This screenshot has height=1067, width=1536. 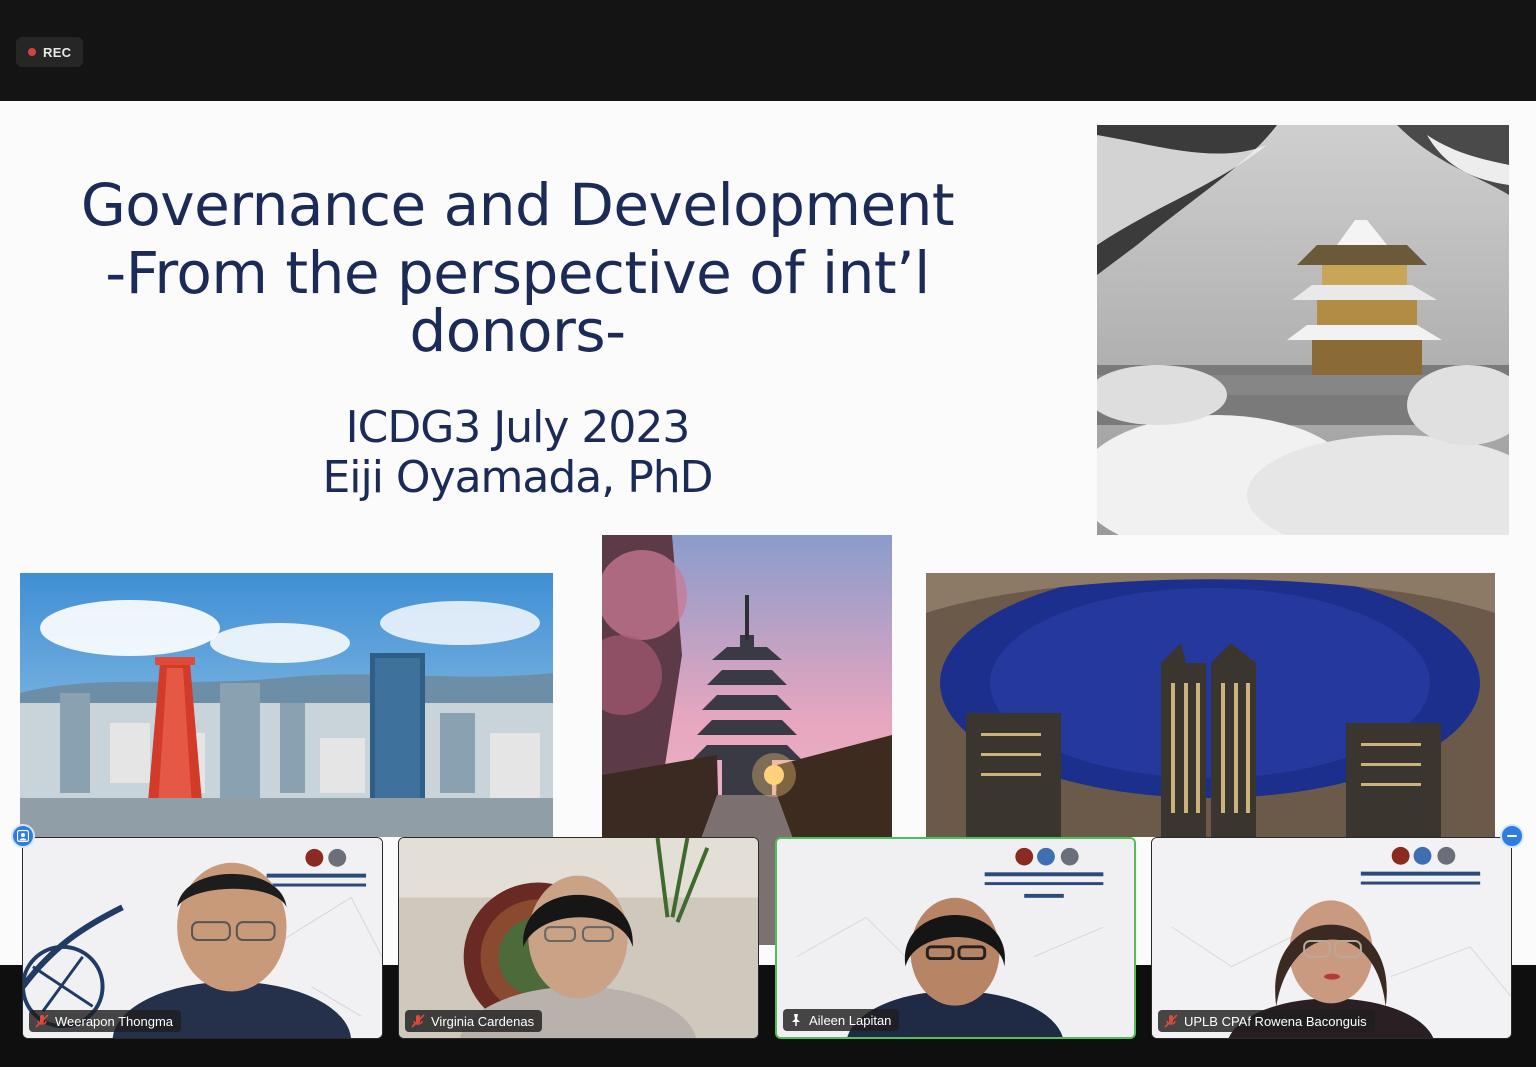 I want to click on kinkakuji-snow-photo, so click(x=1303, y=330).